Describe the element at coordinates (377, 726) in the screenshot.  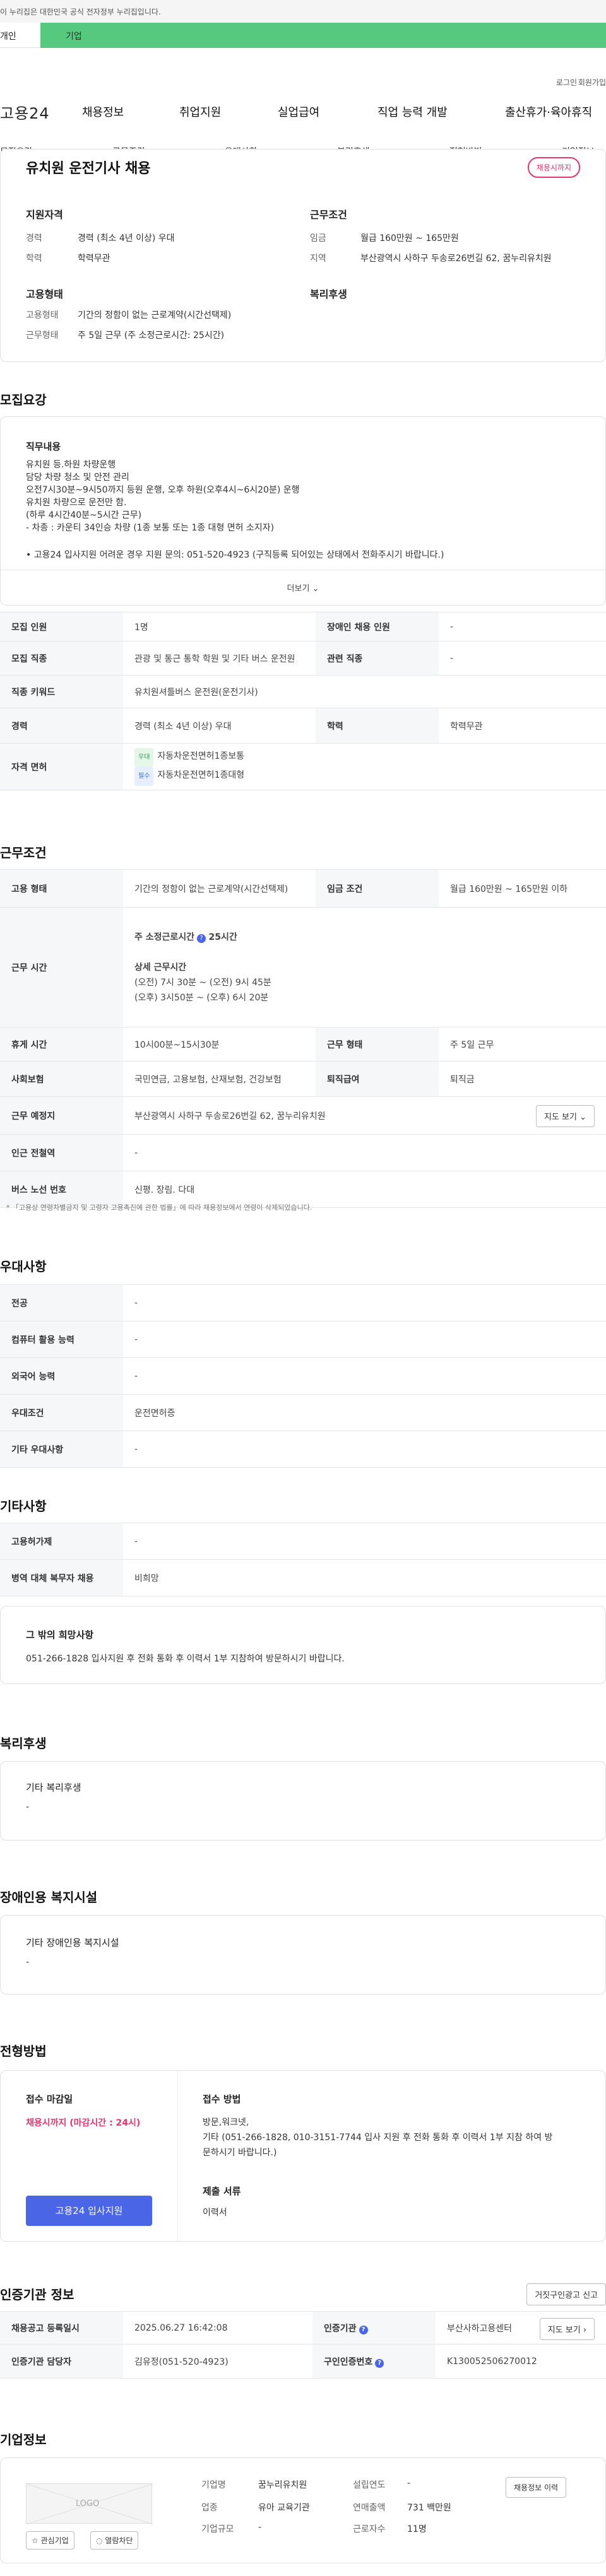
I see `table-key: 학력` at that location.